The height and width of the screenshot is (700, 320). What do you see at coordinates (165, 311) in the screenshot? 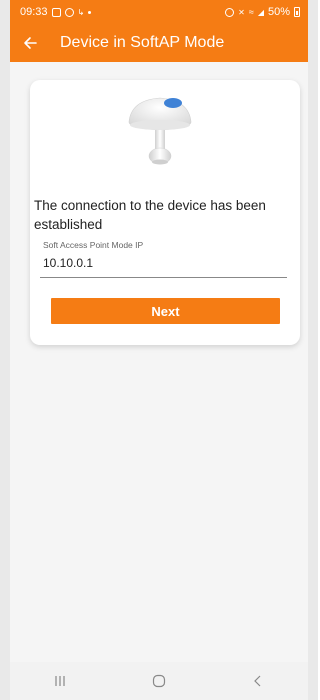
I see `next-button: Next` at bounding box center [165, 311].